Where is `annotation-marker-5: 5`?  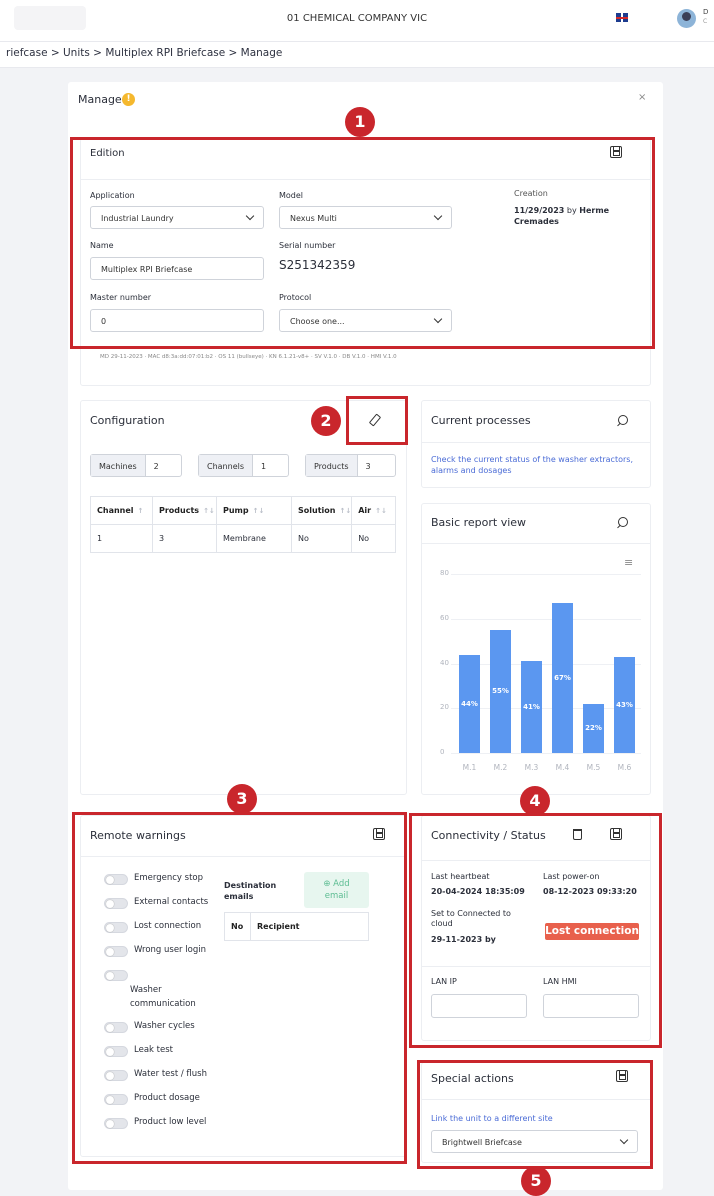 annotation-marker-5: 5 is located at coordinates (536, 1181).